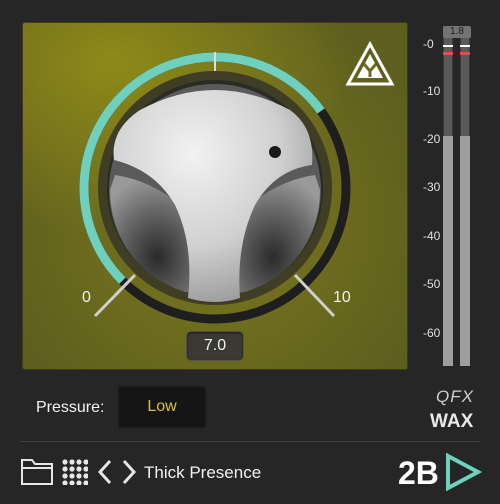  I want to click on meter-peak-readout: 1.8, so click(457, 32).